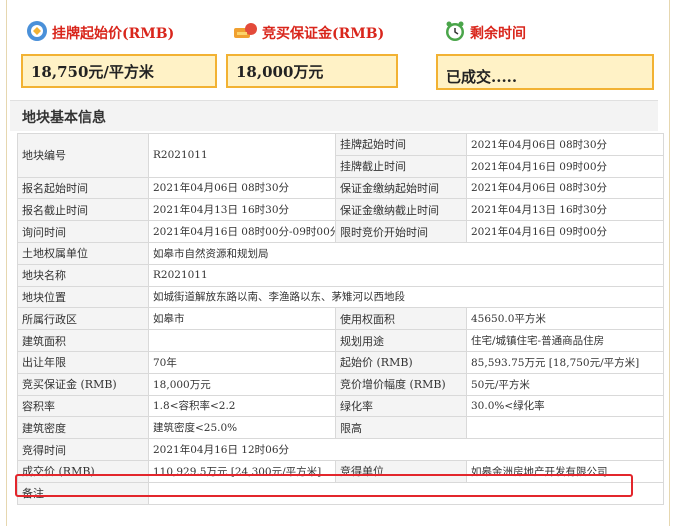 The image size is (675, 526). What do you see at coordinates (83, 188) in the screenshot?
I see `field-label: 报名起始时间` at bounding box center [83, 188].